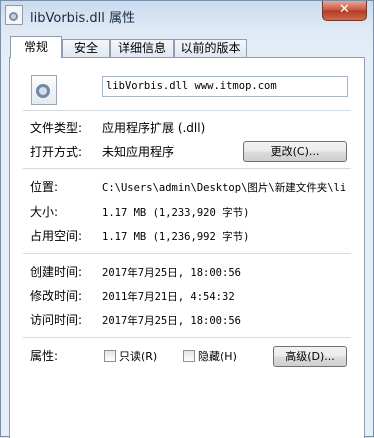 This screenshot has height=438, width=374. I want to click on attributes-label: 属性:, so click(44, 356).